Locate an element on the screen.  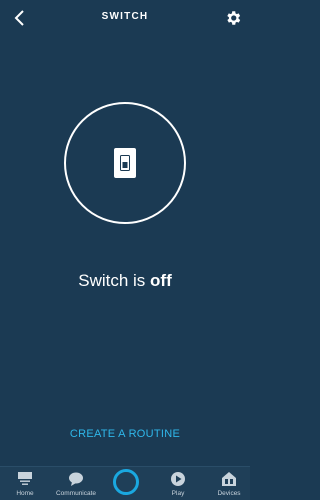
switch-toggle-ring is located at coordinates (125, 163).